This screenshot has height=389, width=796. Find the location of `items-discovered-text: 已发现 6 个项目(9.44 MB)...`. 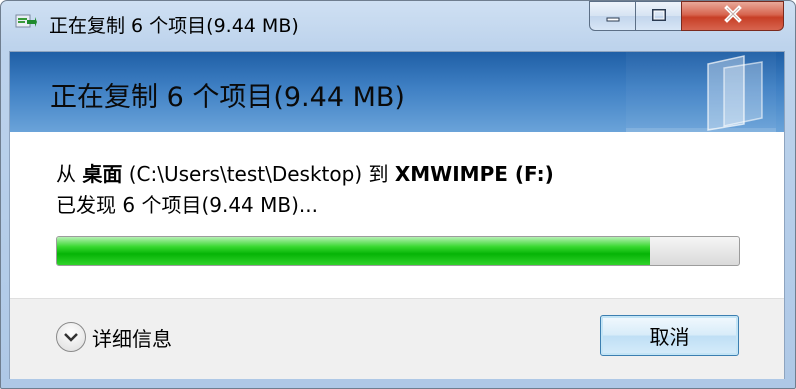

items-discovered-text: 已发现 6 个项目(9.44 MB)... is located at coordinates (187, 205).